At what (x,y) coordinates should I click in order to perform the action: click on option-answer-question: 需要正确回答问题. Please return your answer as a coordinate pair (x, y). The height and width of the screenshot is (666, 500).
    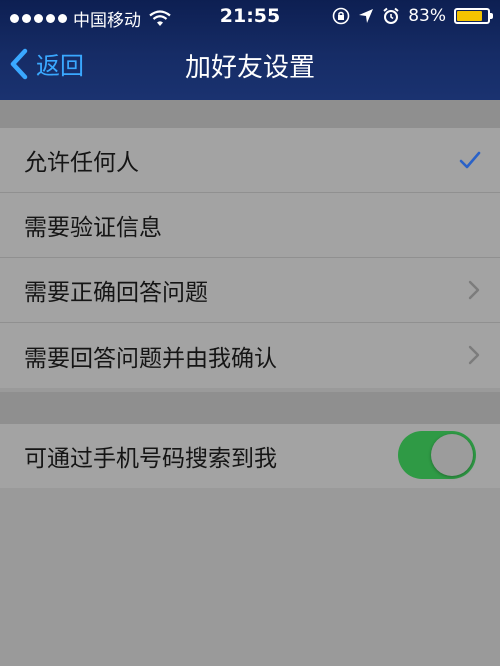
    Looking at the image, I should click on (250, 290).